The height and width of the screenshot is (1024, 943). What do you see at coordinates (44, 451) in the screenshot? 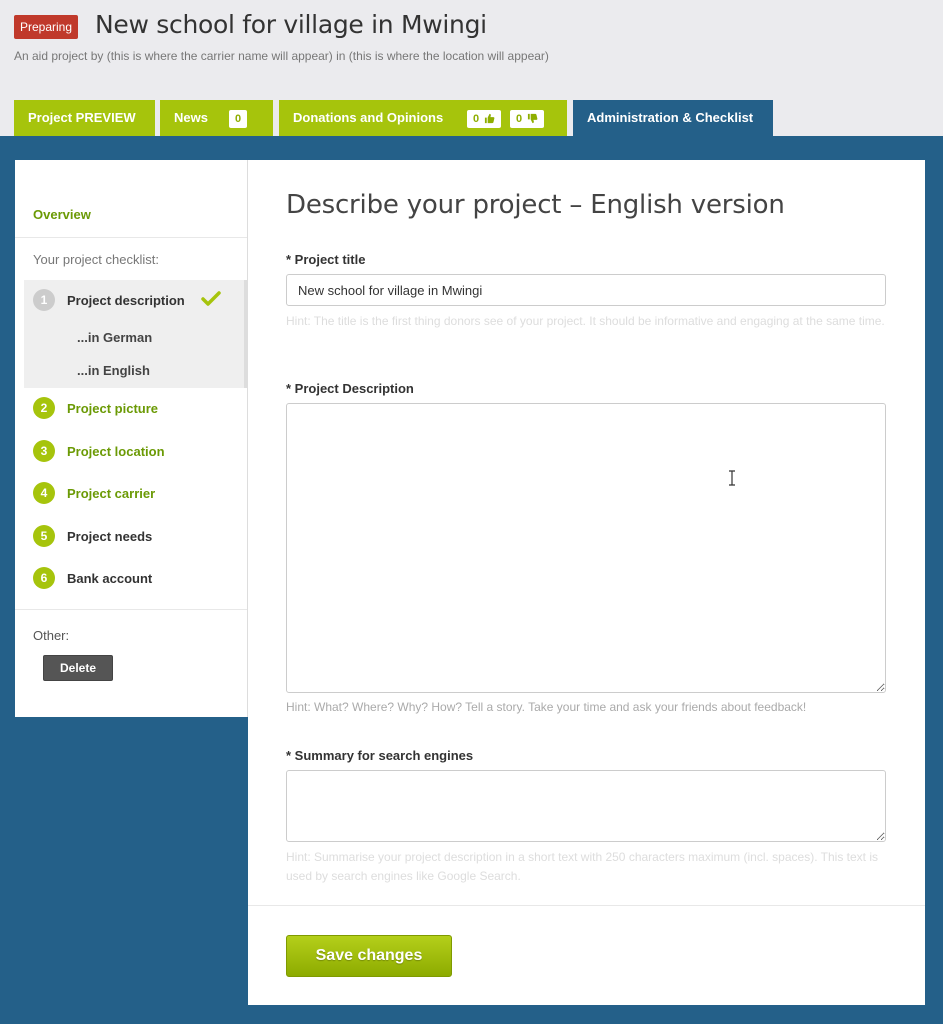
I see `step-number: 3` at bounding box center [44, 451].